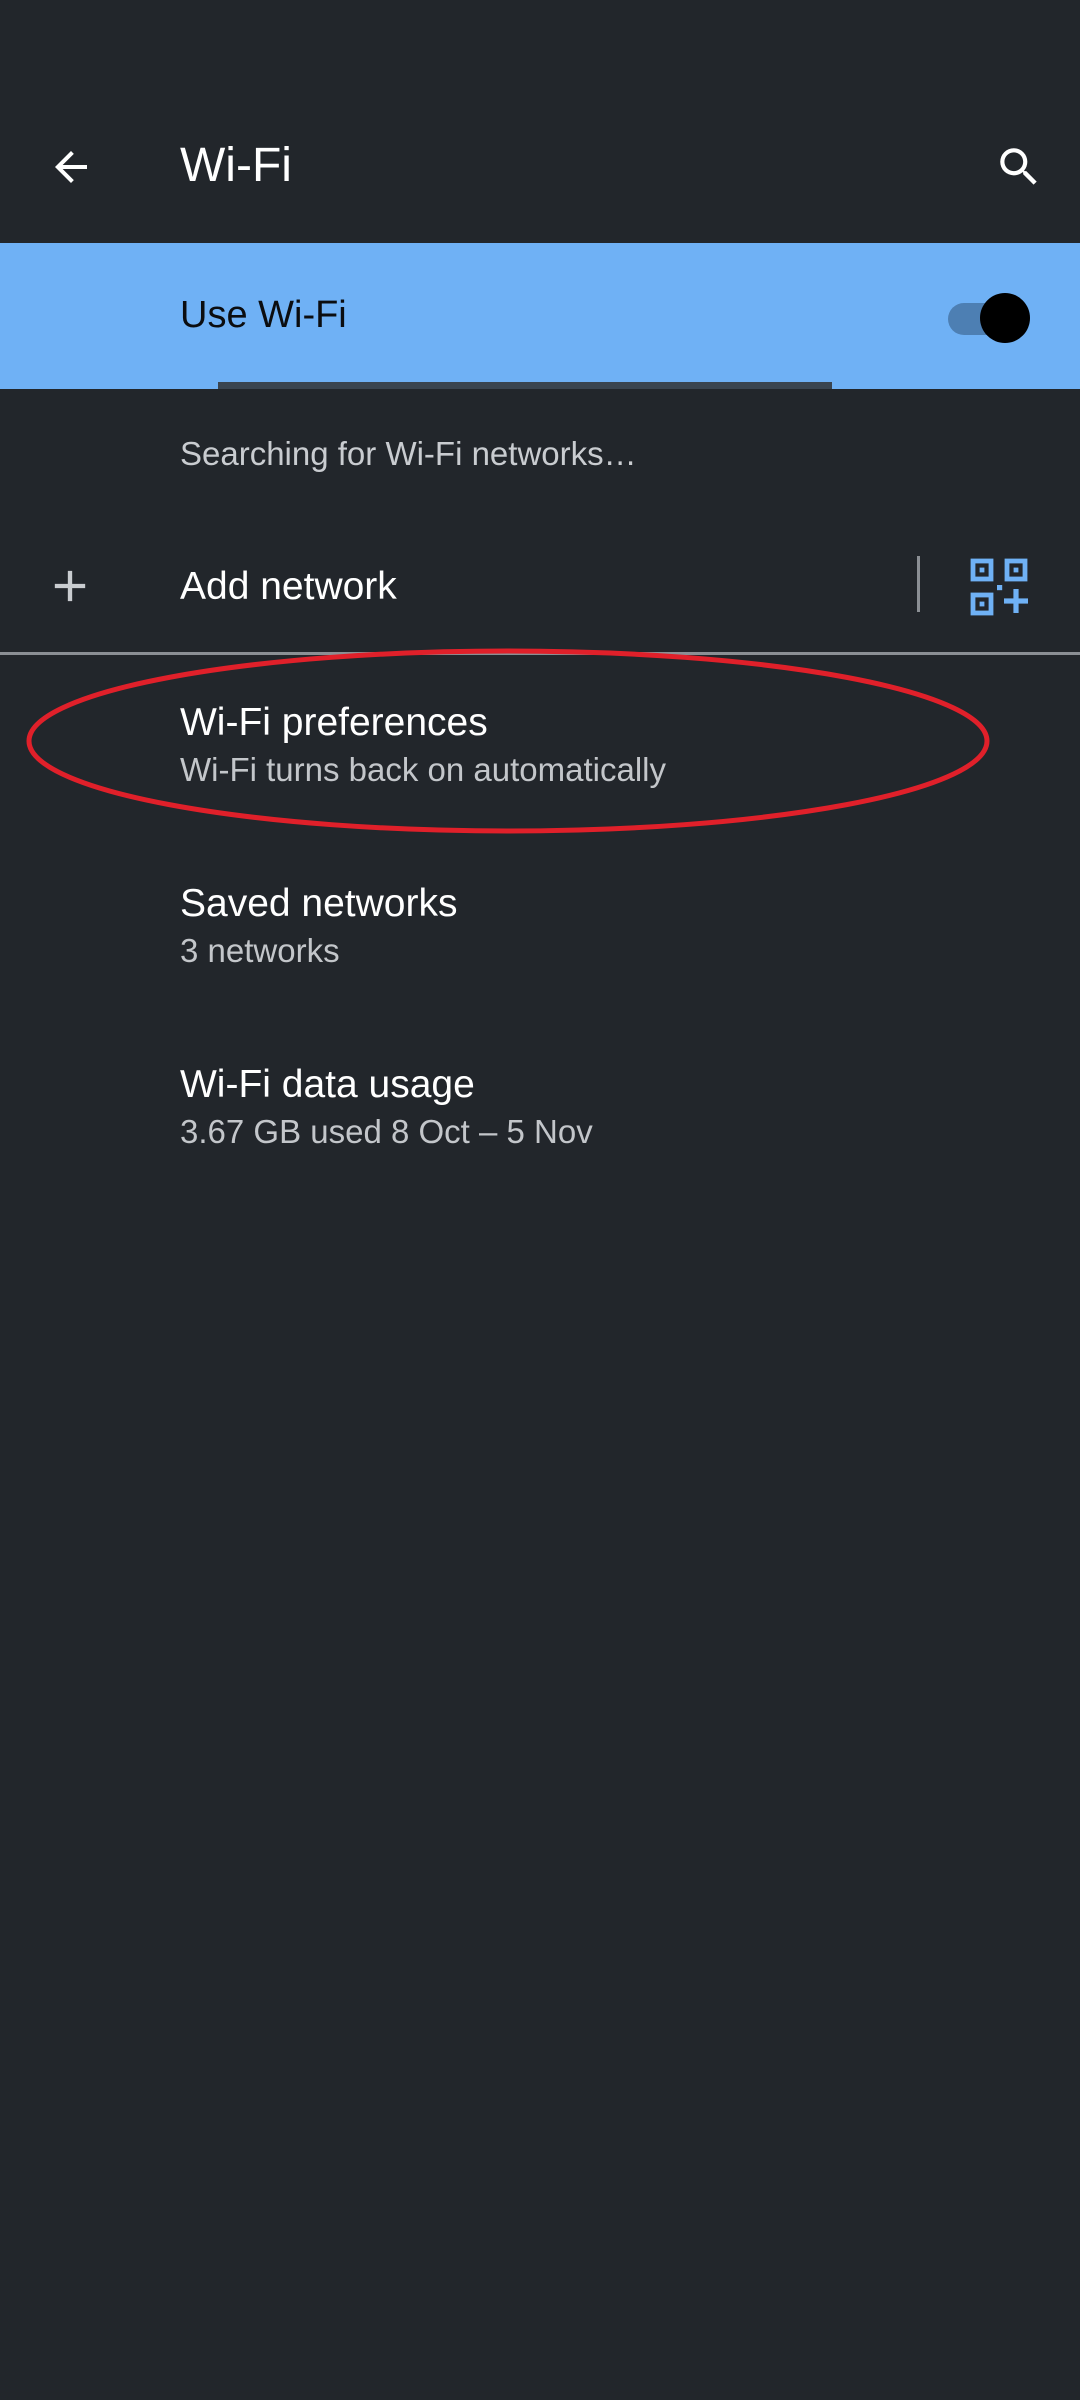  I want to click on add-network-row: Add network, so click(540, 587).